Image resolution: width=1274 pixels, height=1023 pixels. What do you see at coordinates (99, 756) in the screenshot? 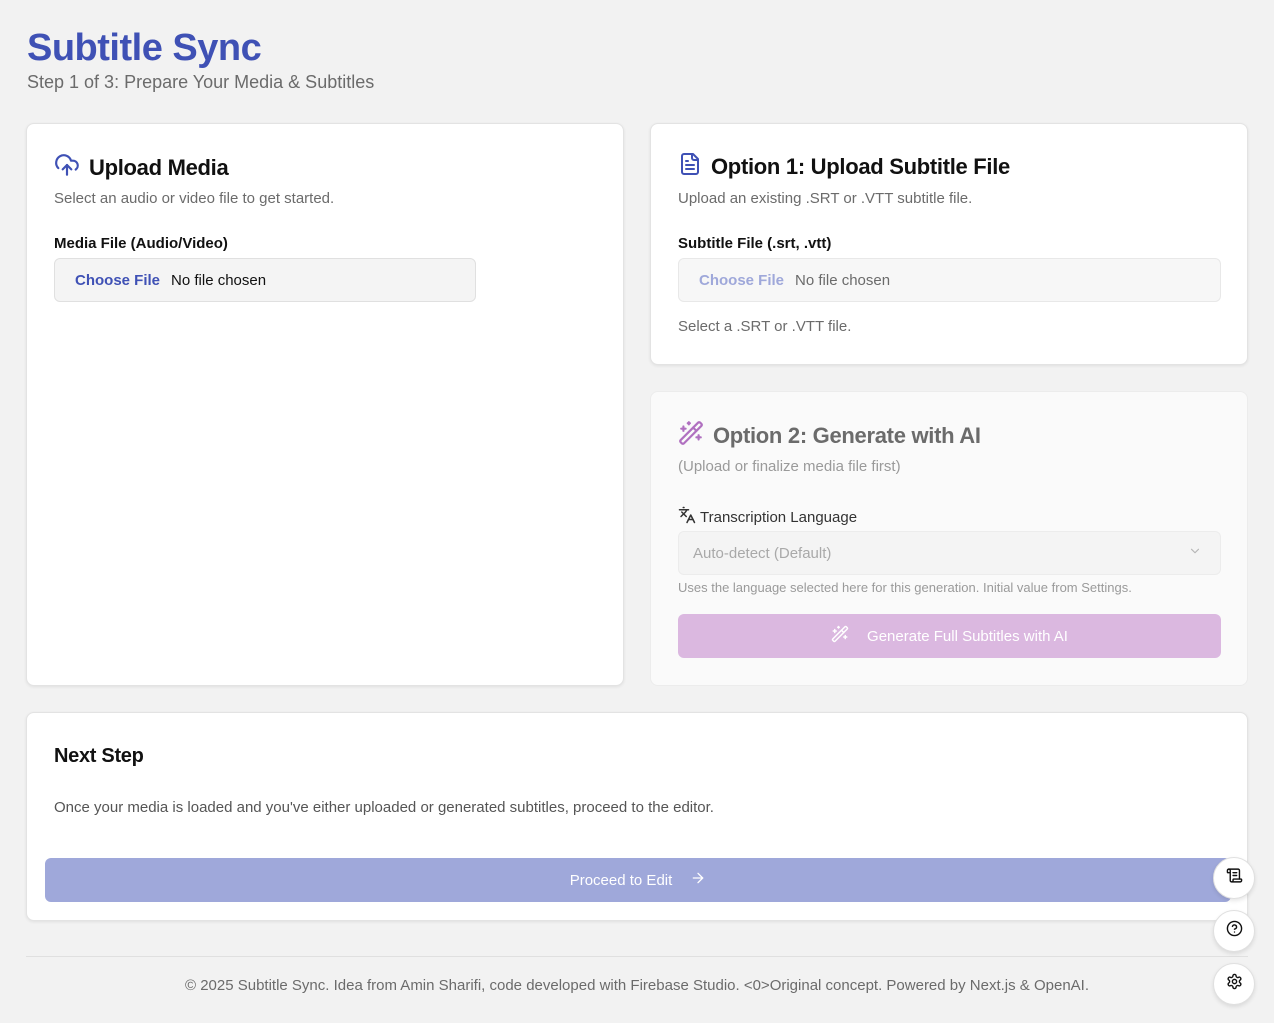
I see `next-step-title: Next Step` at bounding box center [99, 756].